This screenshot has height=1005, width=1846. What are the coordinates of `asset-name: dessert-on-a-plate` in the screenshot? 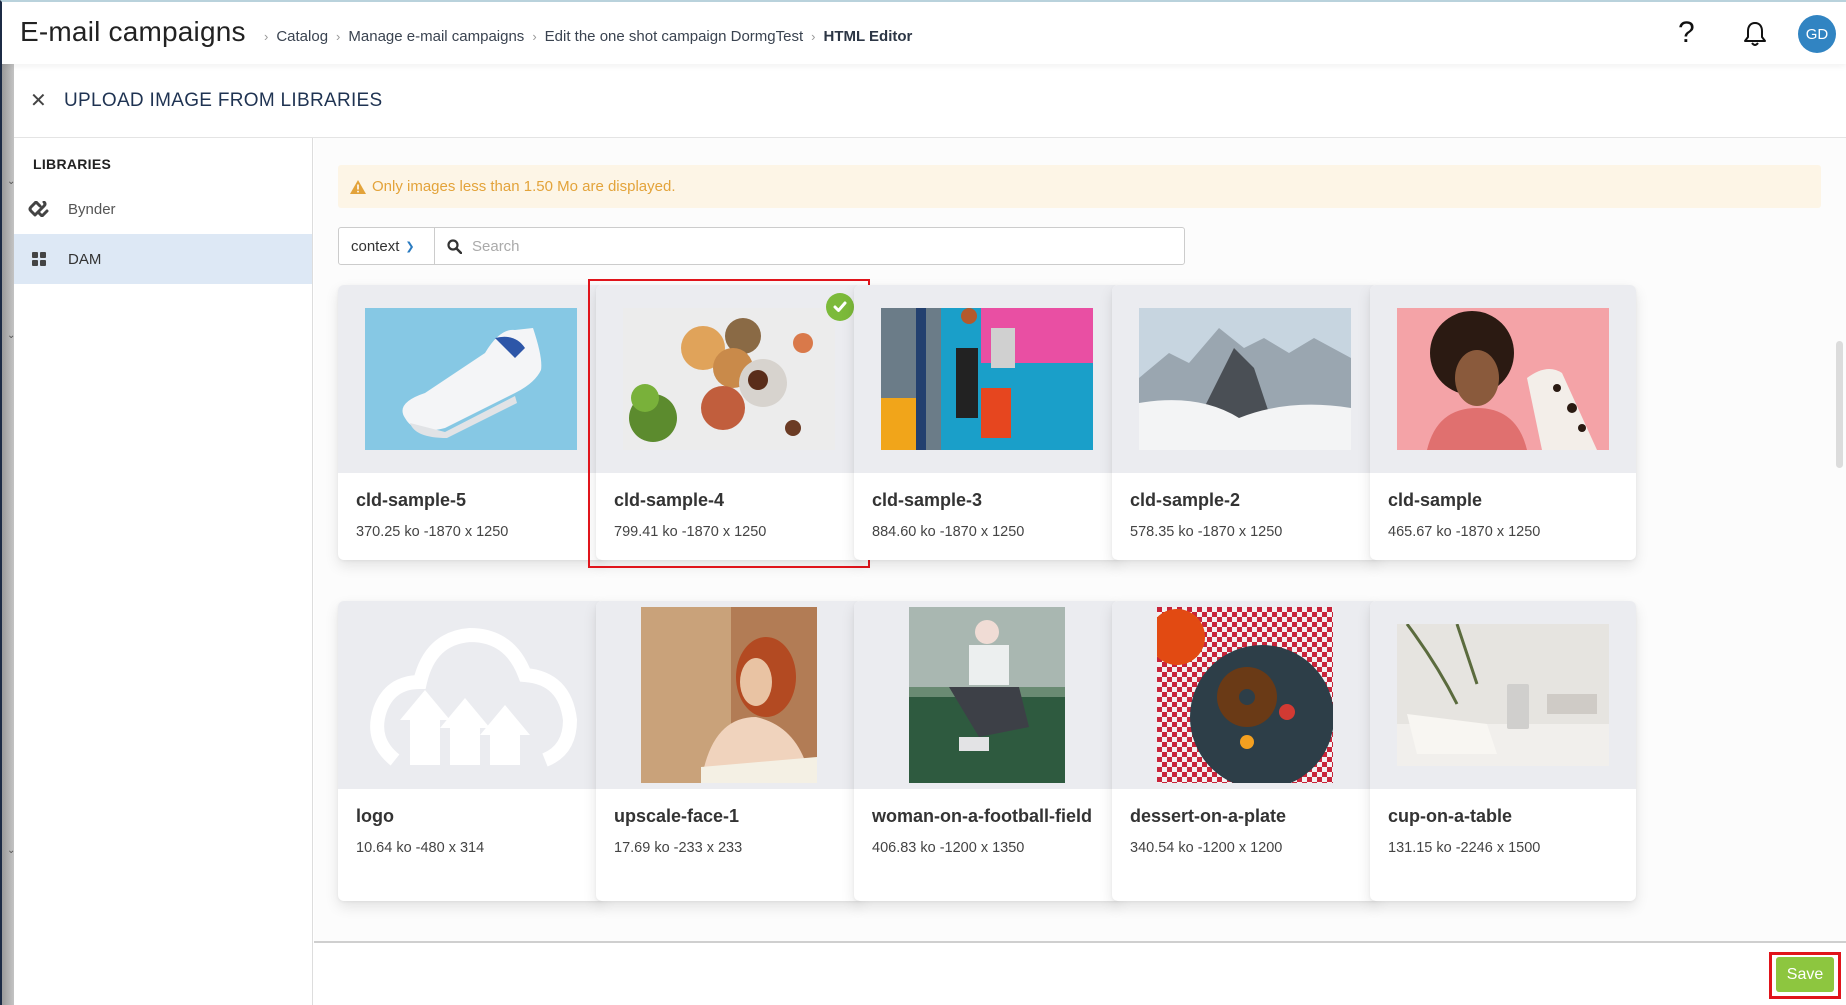 It's located at (1208, 816).